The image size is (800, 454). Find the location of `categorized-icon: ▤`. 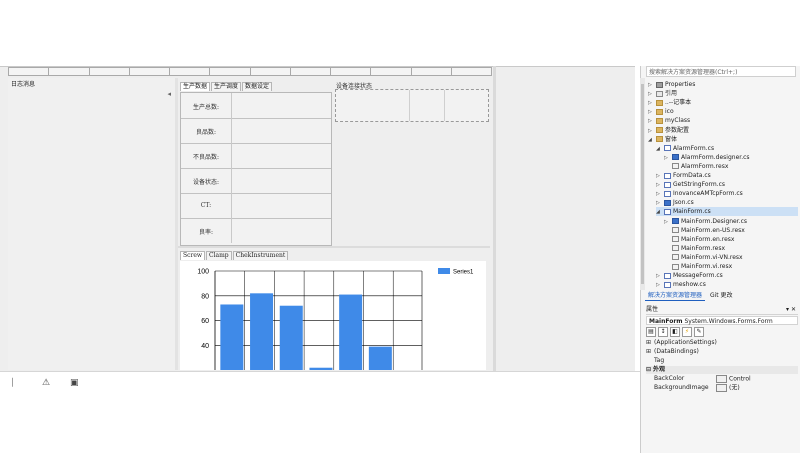

categorized-icon: ▤ is located at coordinates (651, 332).